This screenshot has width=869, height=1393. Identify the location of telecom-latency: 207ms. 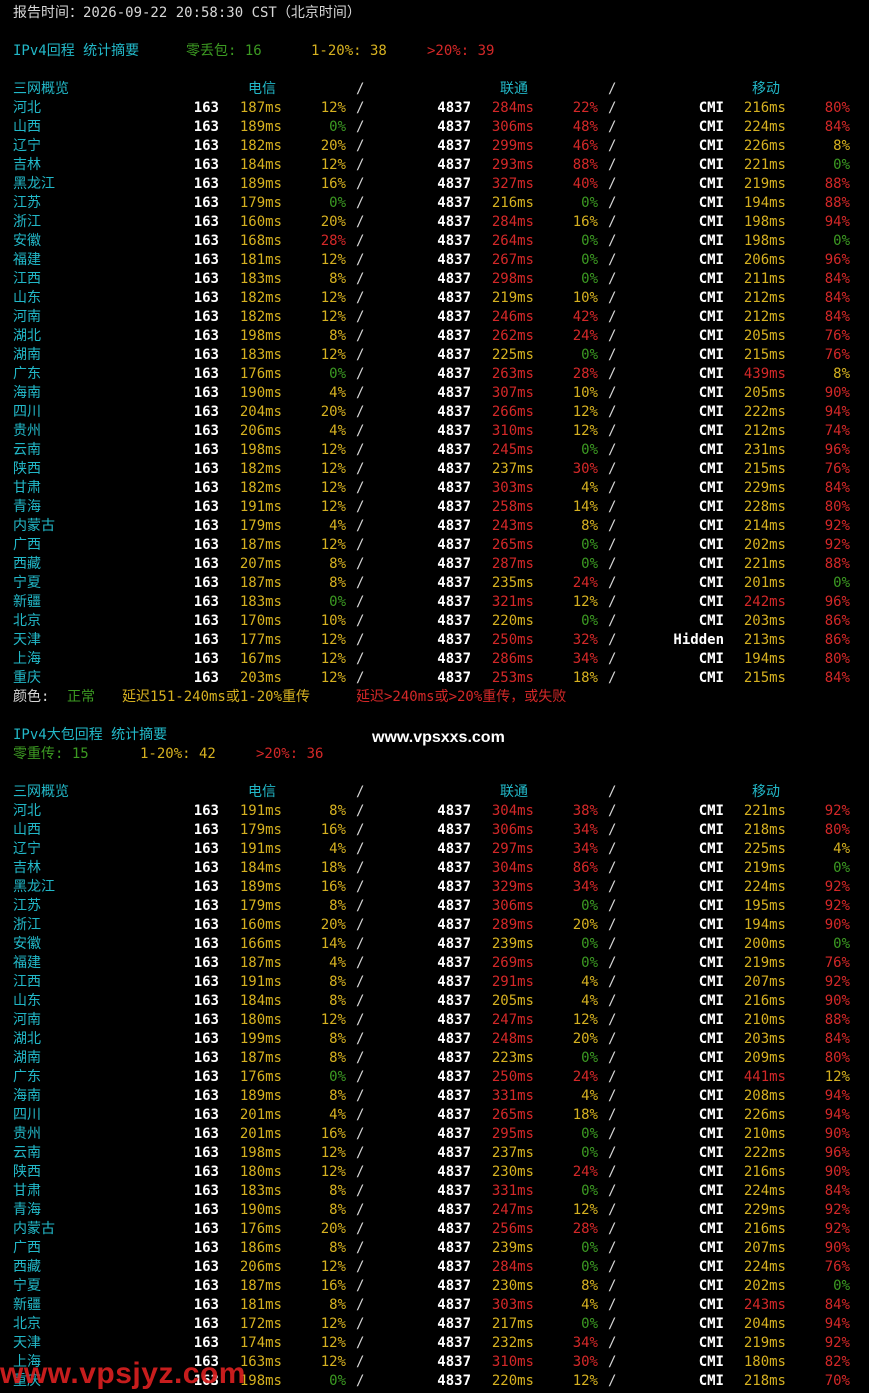
(260, 564).